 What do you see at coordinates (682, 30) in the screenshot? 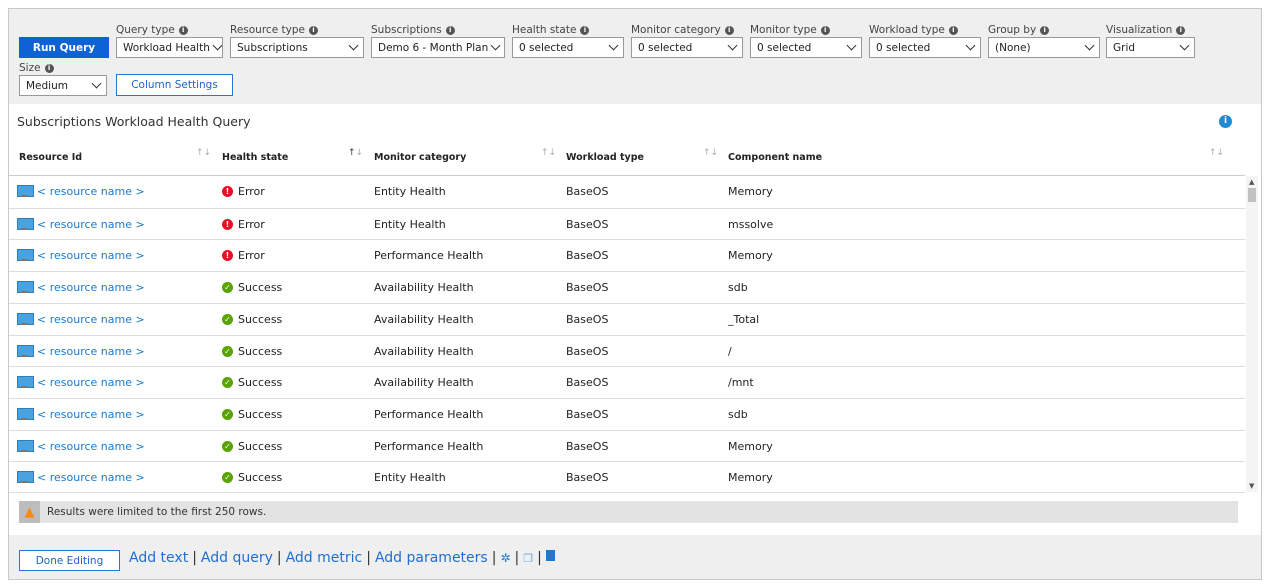
I see `monitor-category-label: Monitor category i` at bounding box center [682, 30].